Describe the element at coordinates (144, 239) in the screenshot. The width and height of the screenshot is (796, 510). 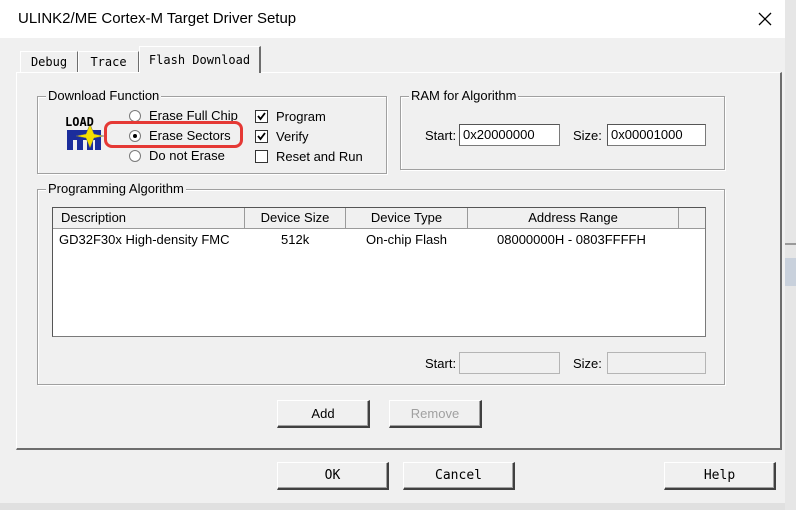
I see `row-description: GD32F30x High-density FMC` at that location.